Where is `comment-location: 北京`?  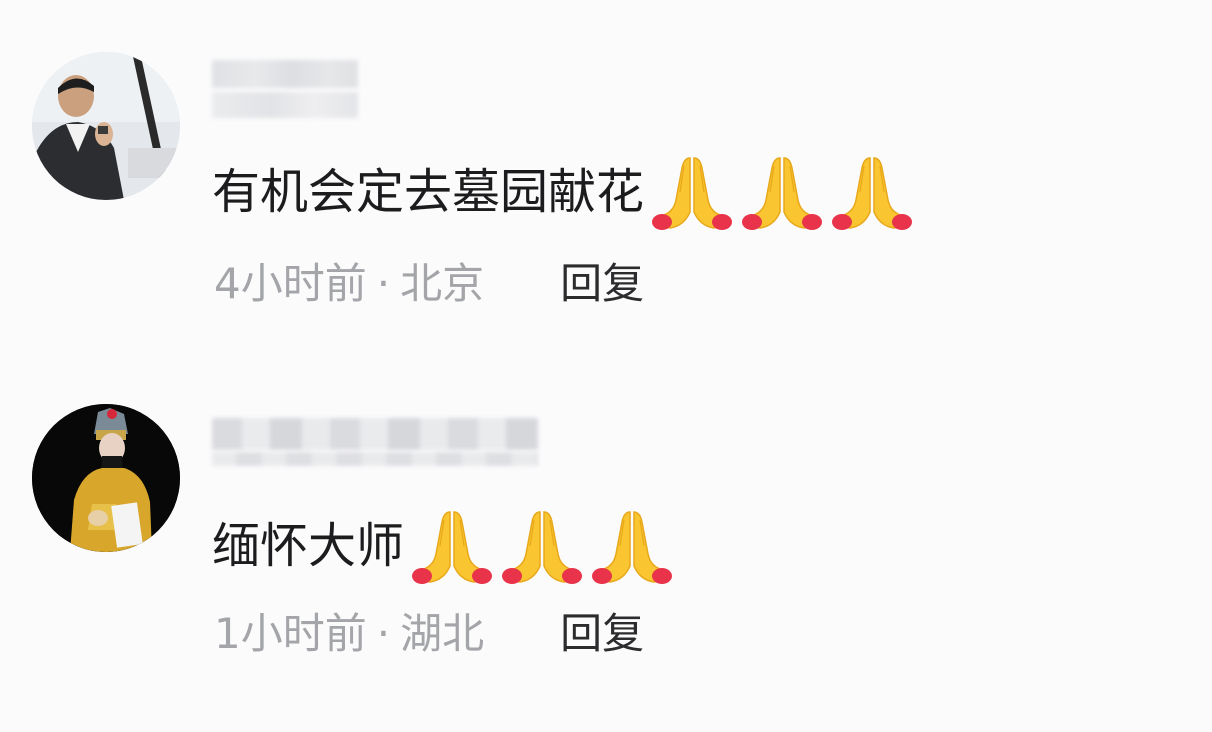
comment-location: 北京 is located at coordinates (442, 283).